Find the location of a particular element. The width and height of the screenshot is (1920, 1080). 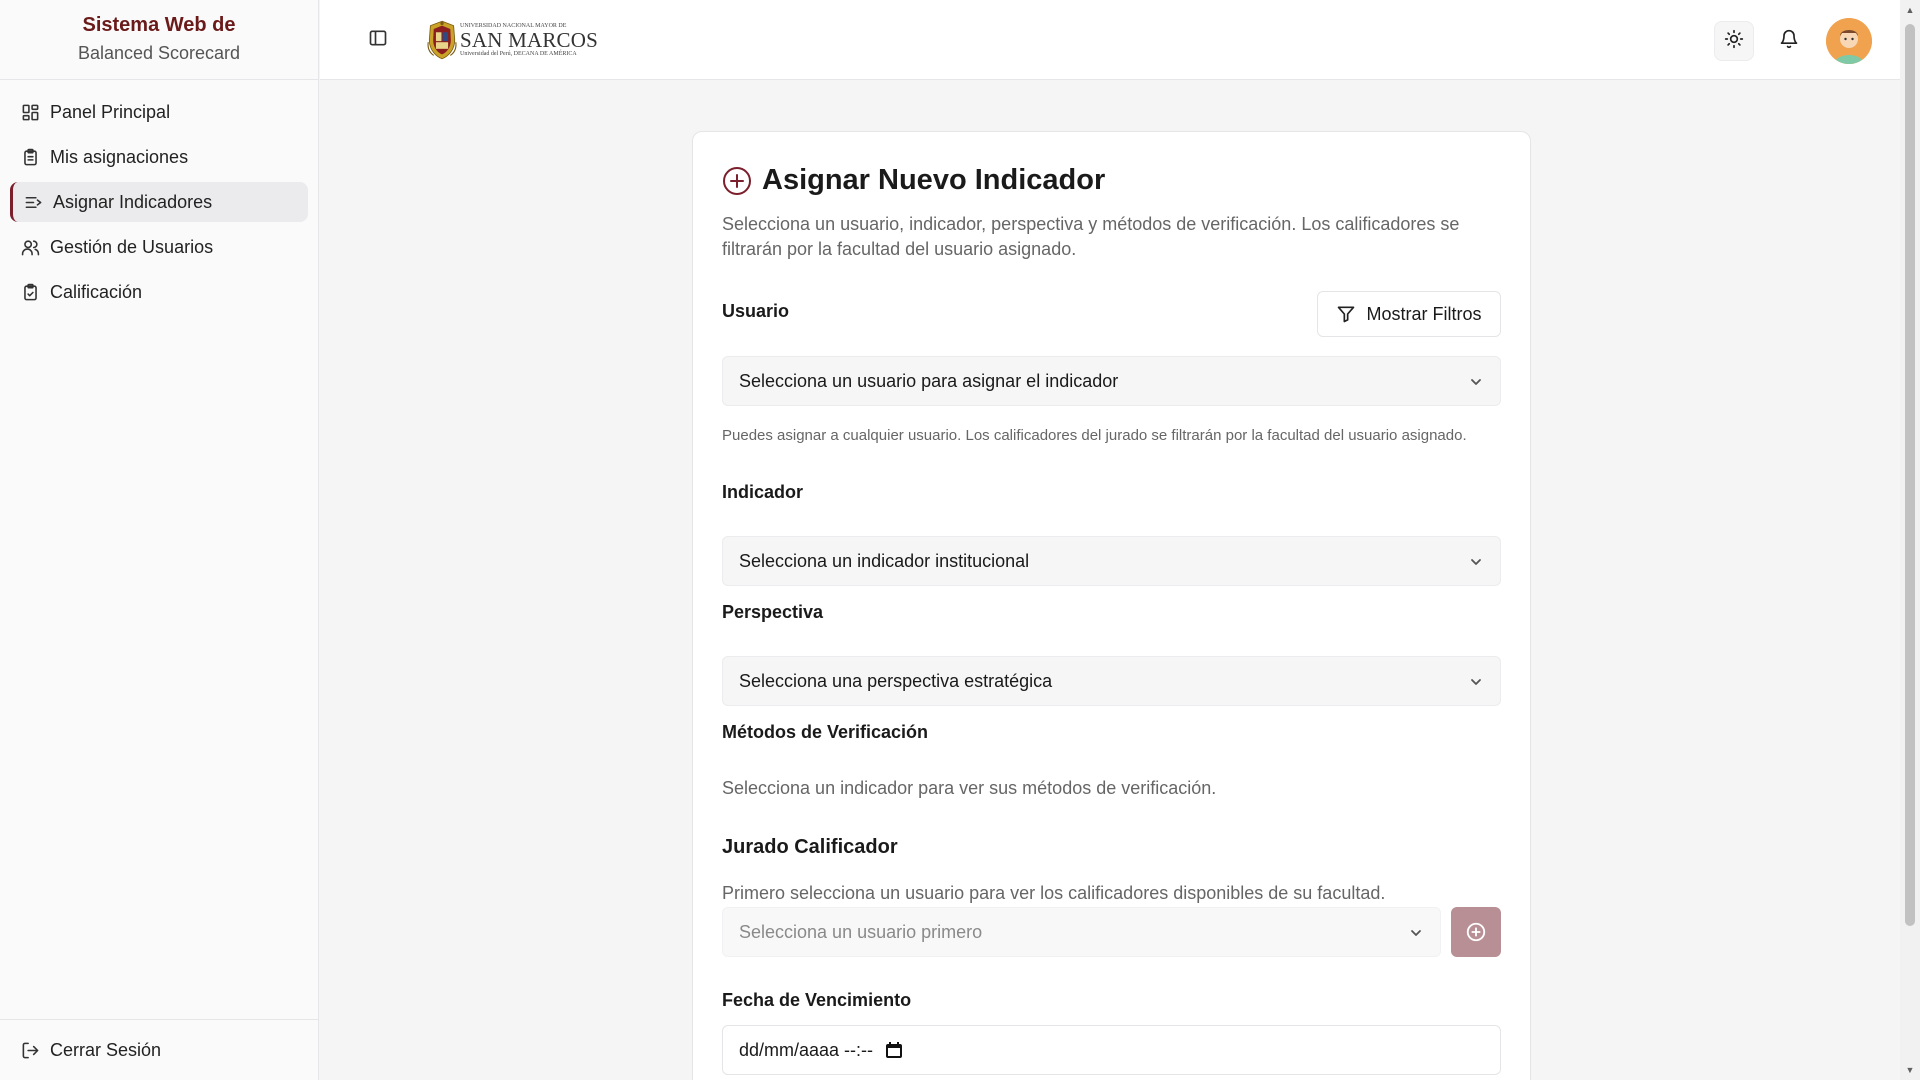

clipboard-list-icon is located at coordinates (30, 157).